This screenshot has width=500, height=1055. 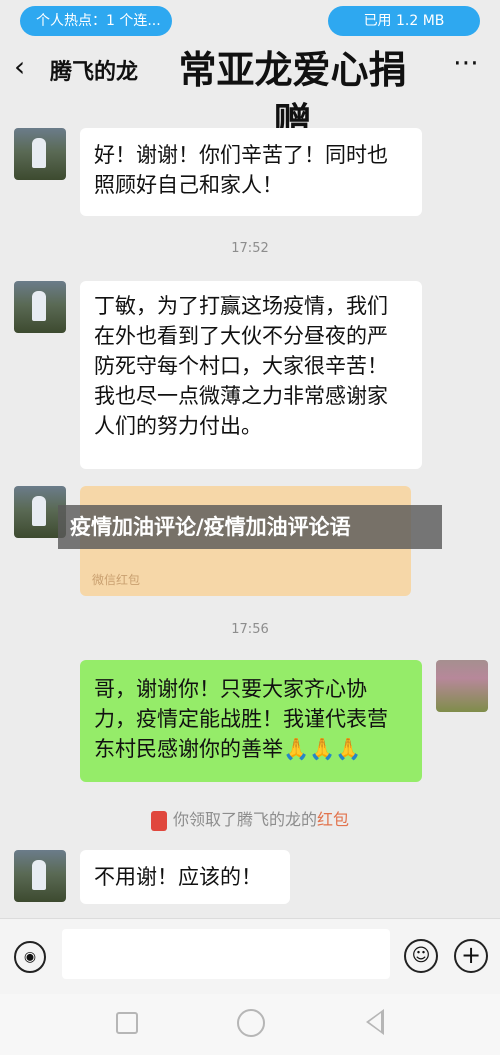 I want to click on input-bar: ◉ ☺ +, so click(x=250, y=956).